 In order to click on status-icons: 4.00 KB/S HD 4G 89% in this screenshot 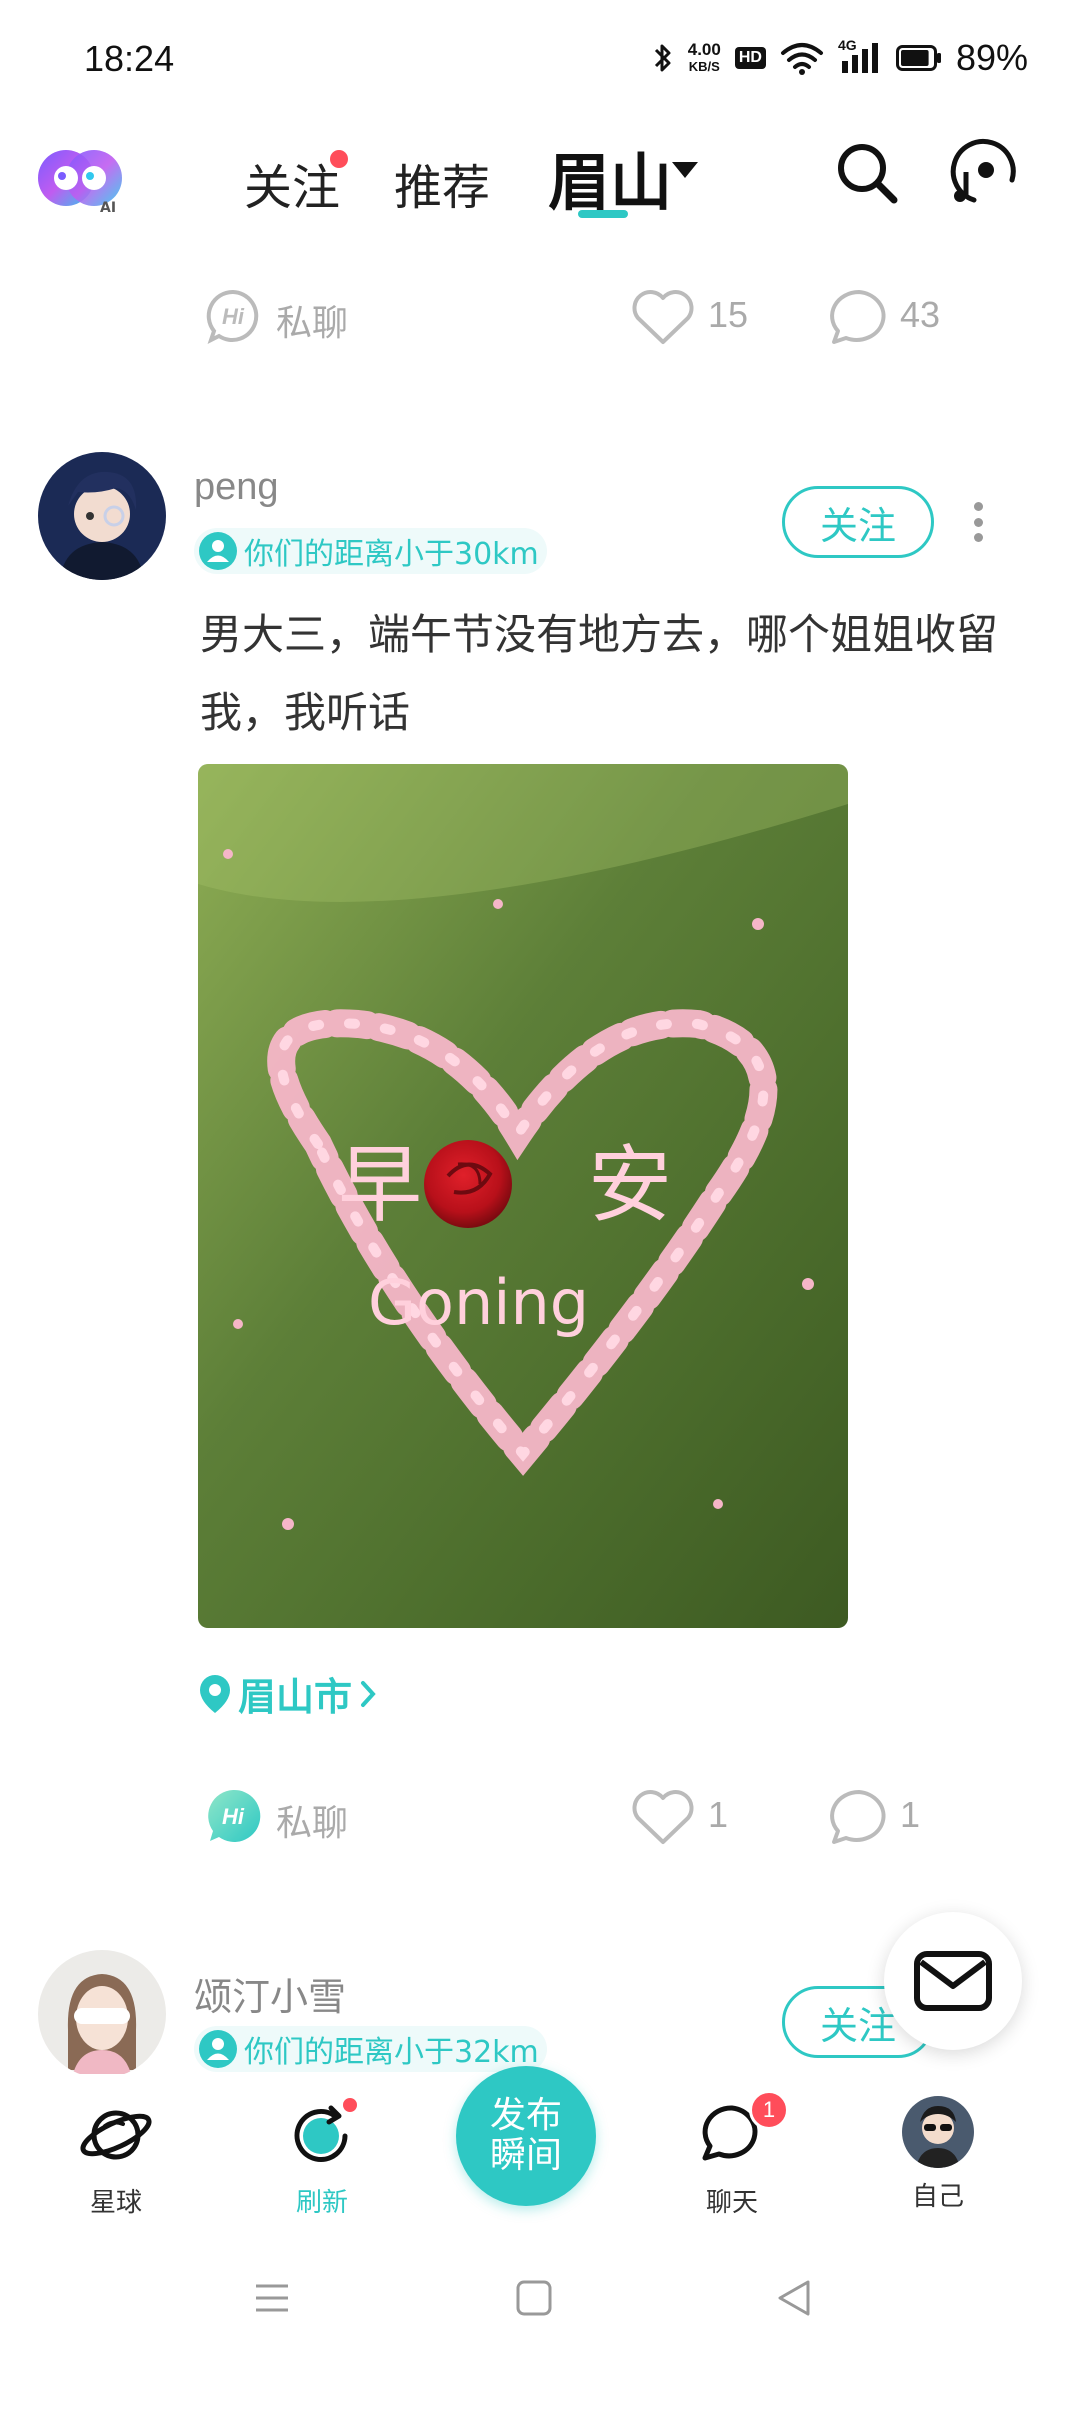, I will do `click(840, 58)`.